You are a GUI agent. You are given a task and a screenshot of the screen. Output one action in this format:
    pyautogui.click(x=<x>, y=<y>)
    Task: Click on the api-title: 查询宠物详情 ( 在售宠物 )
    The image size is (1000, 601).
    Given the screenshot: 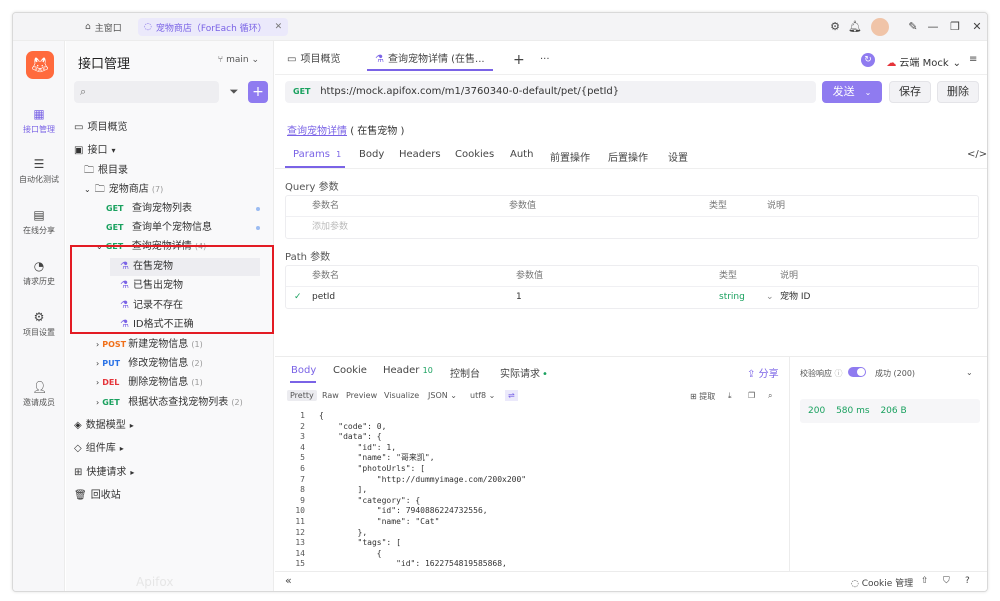 What is the action you would take?
    pyautogui.click(x=345, y=129)
    